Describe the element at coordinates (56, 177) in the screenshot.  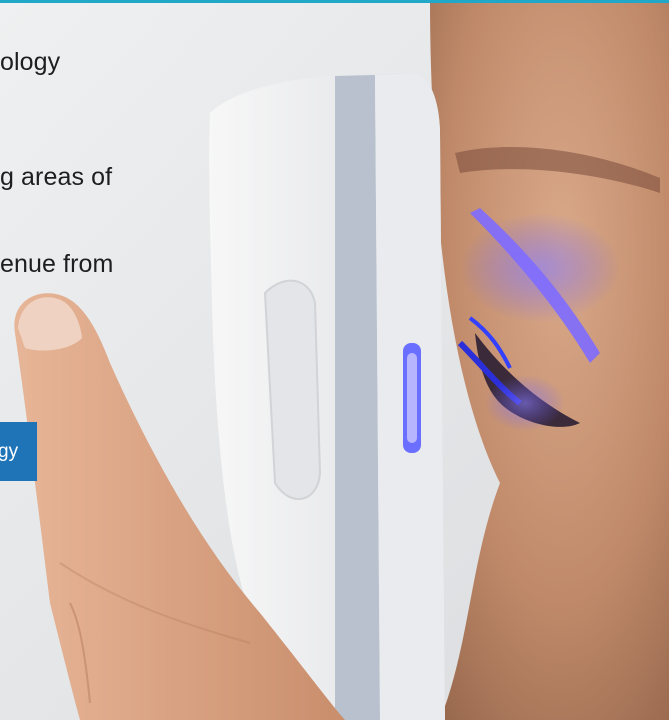
I see `hero-text-line-2: g areas of` at that location.